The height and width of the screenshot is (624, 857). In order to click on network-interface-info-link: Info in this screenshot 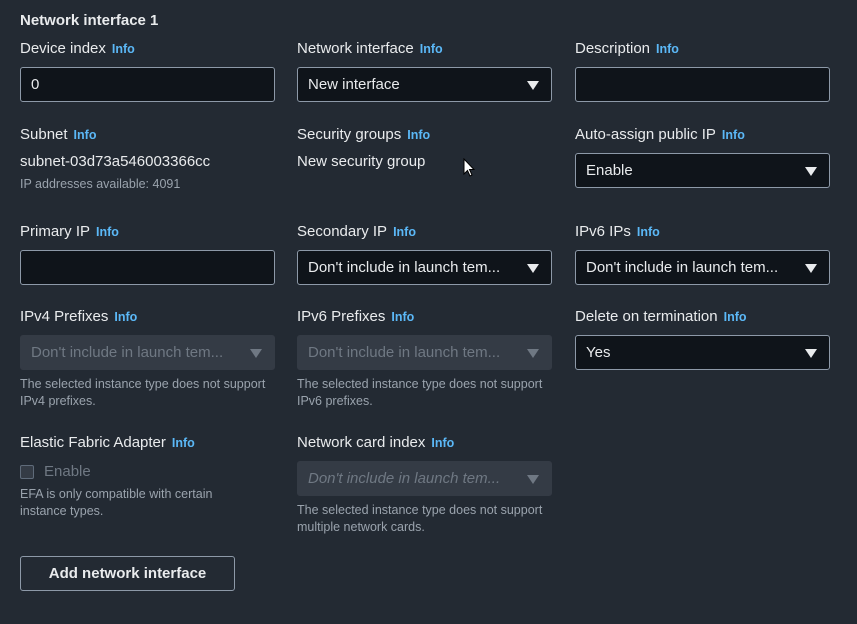, I will do `click(431, 49)`.